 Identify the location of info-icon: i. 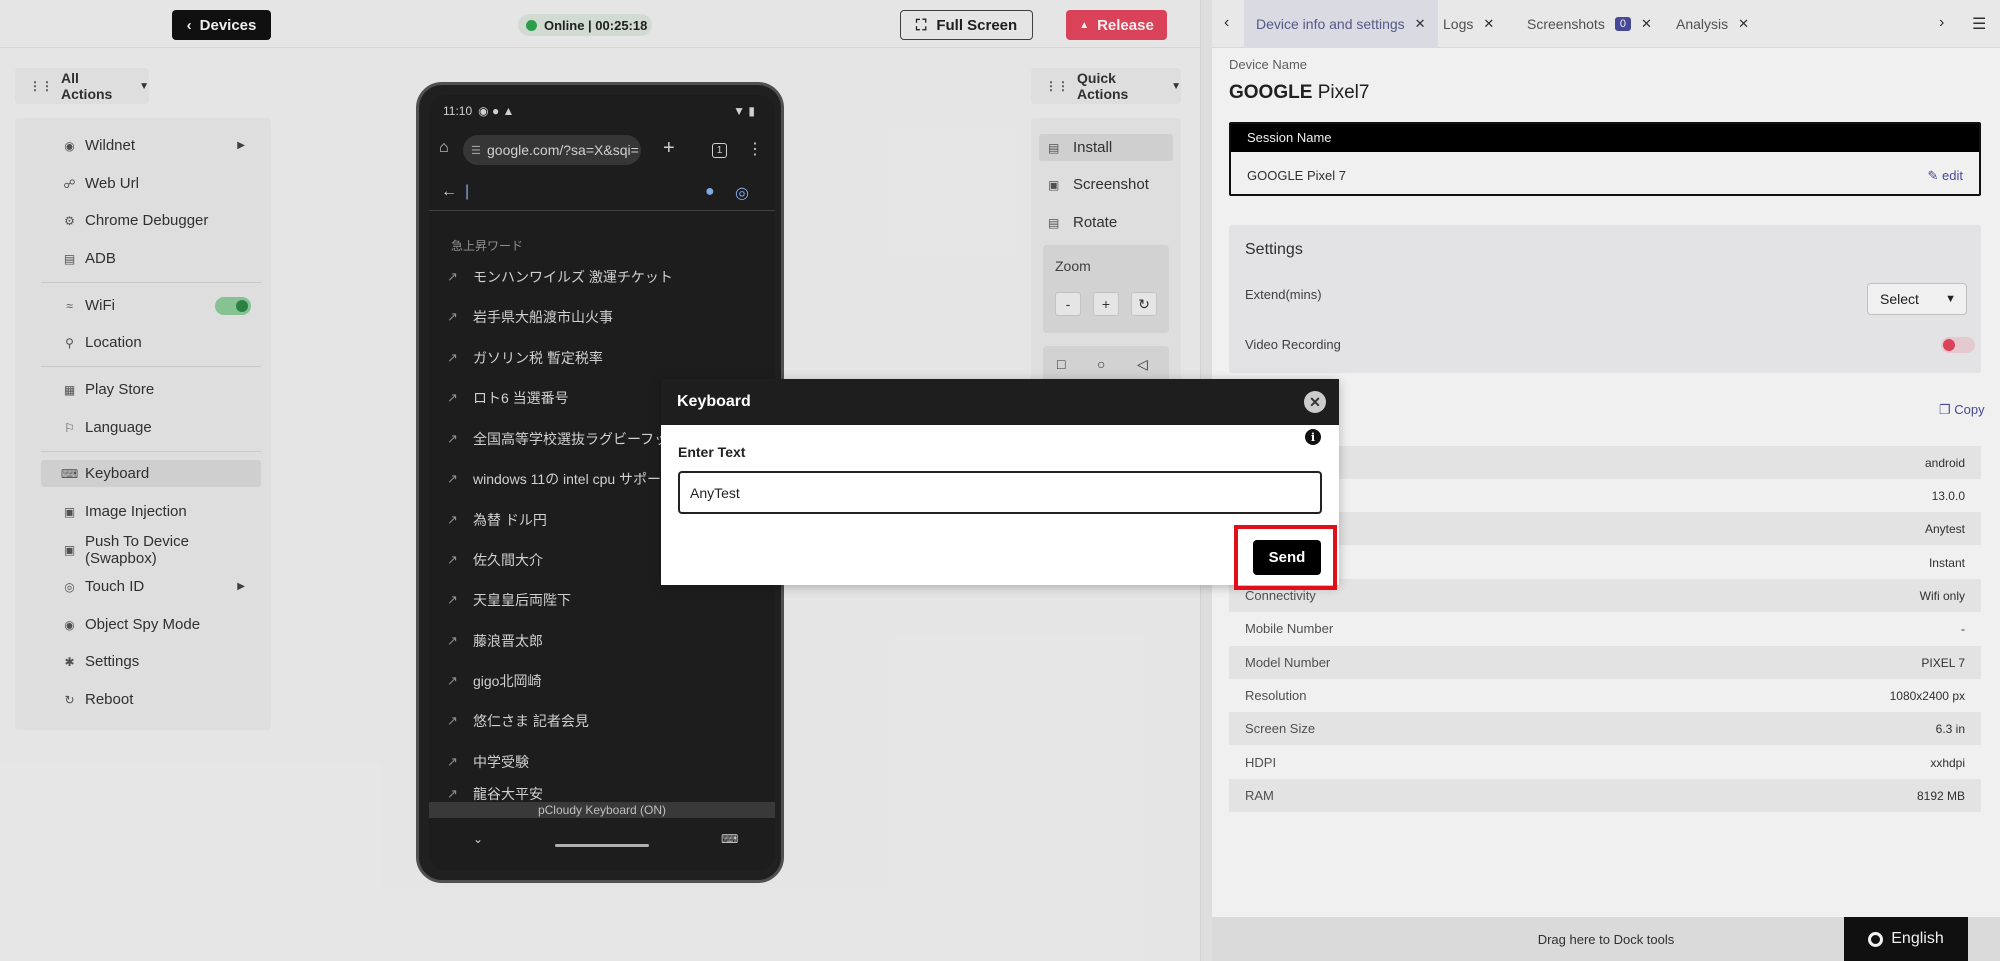
(1313, 437).